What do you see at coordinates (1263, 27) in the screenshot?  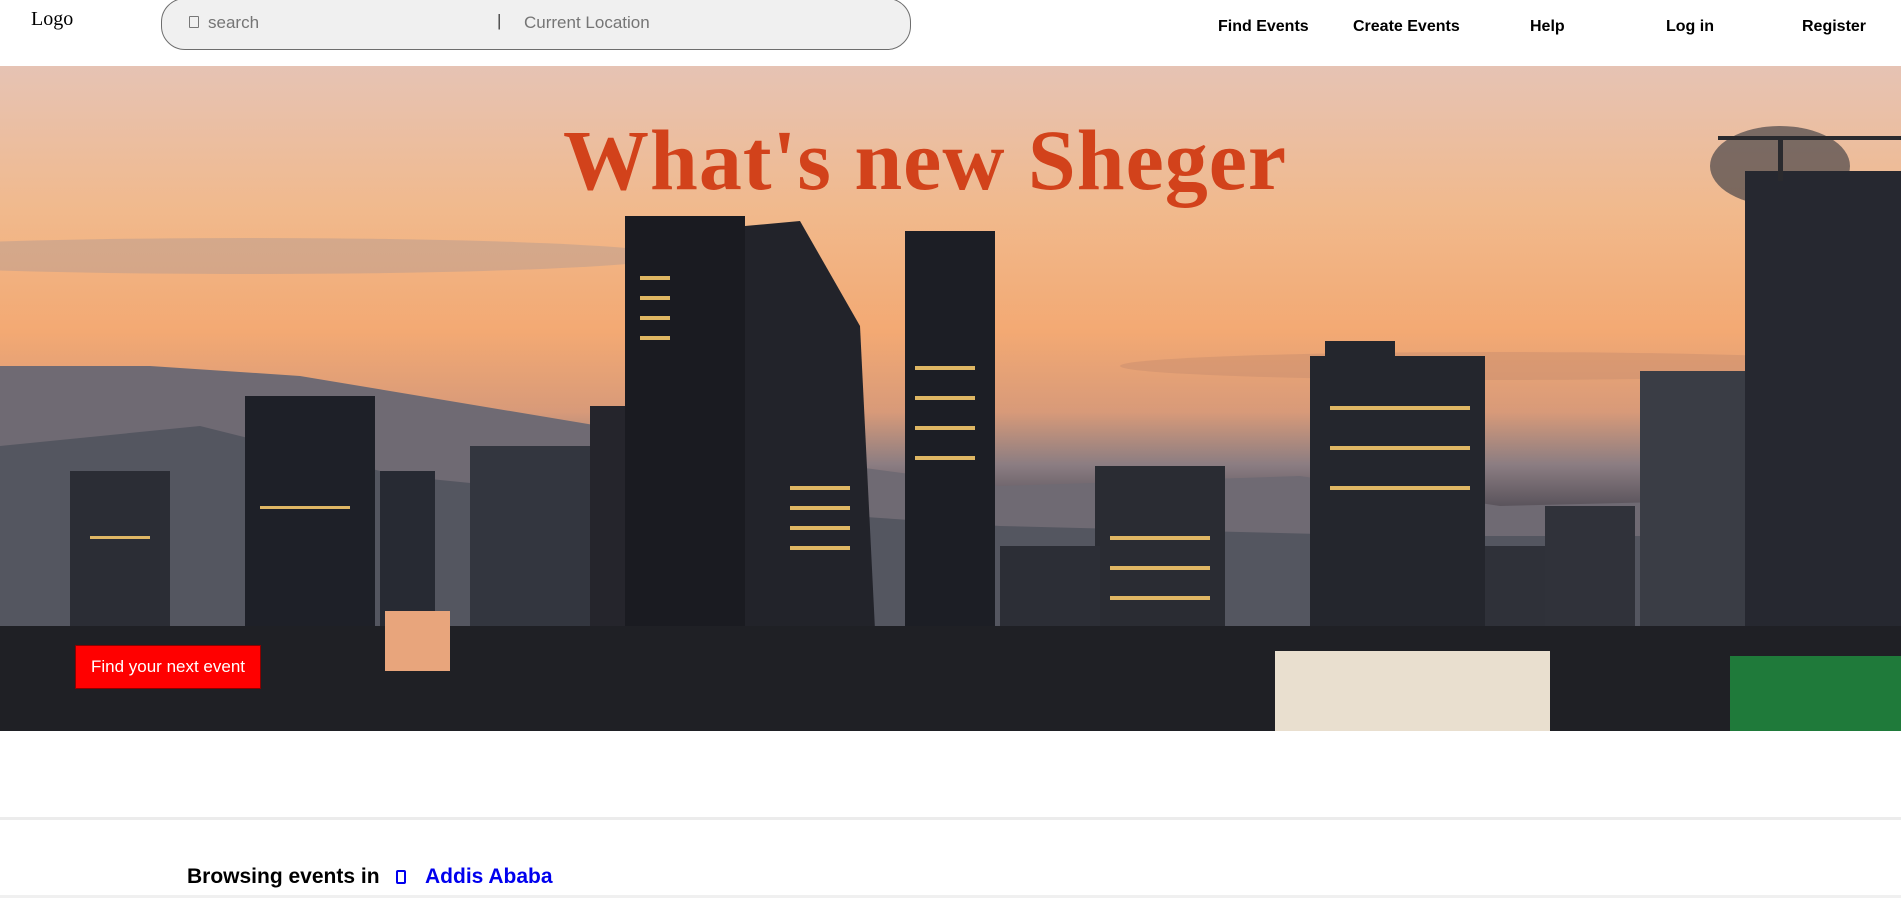 I see `nav-find-events: Find Events` at bounding box center [1263, 27].